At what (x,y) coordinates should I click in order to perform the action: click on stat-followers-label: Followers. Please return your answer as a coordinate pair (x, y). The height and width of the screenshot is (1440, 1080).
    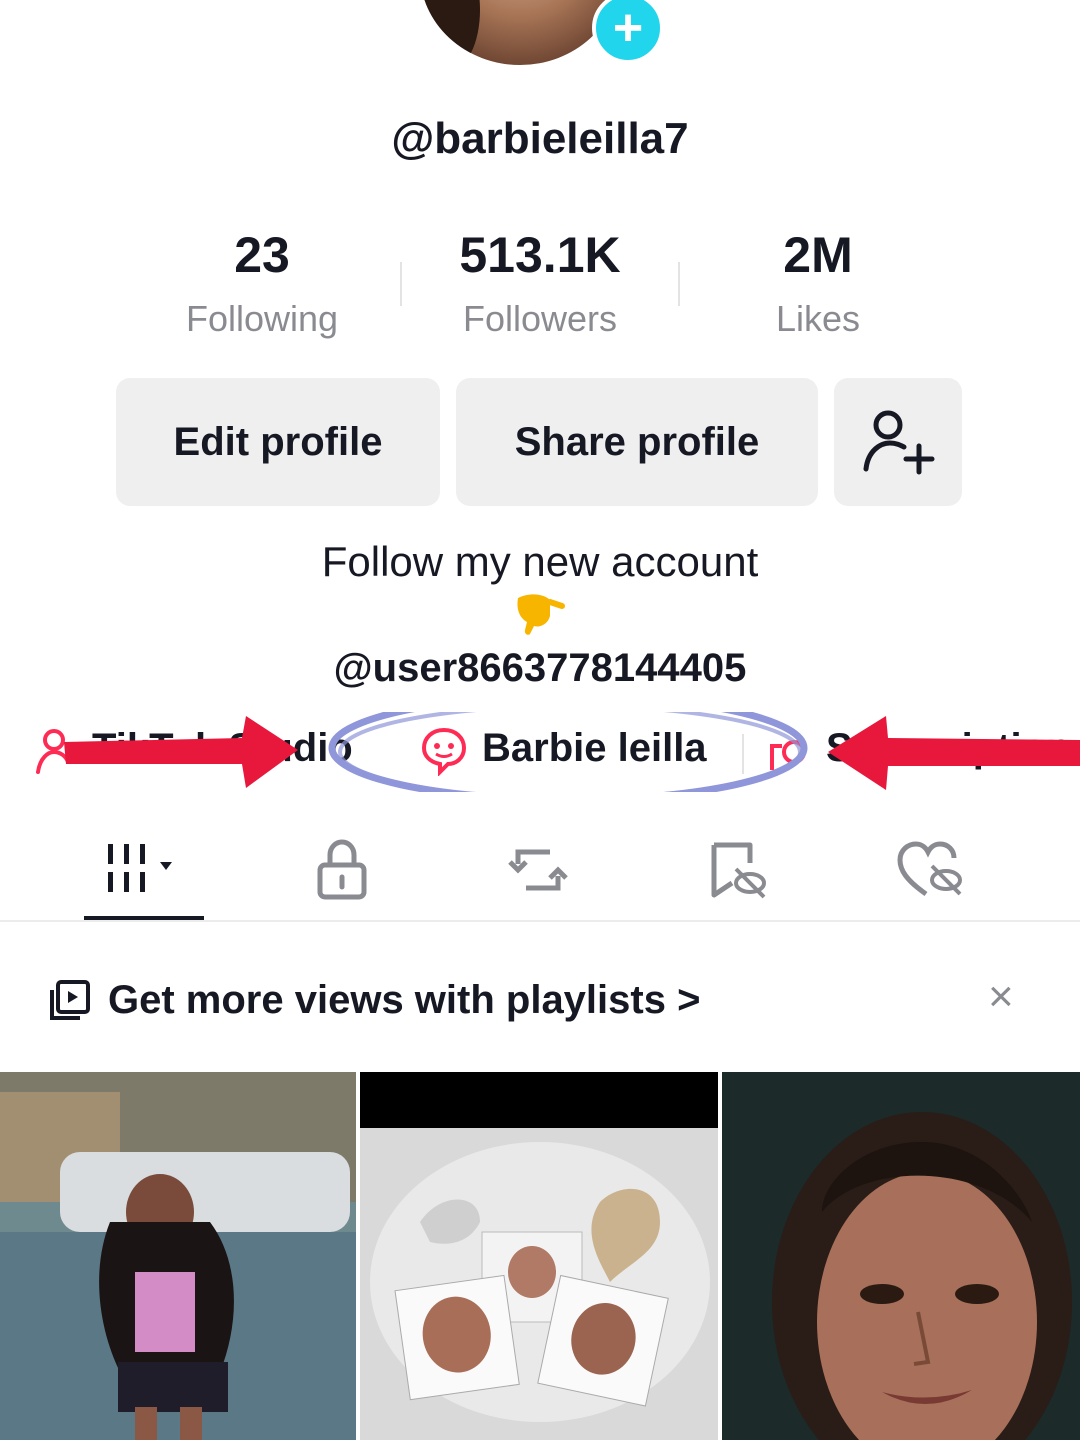
    Looking at the image, I should click on (540, 318).